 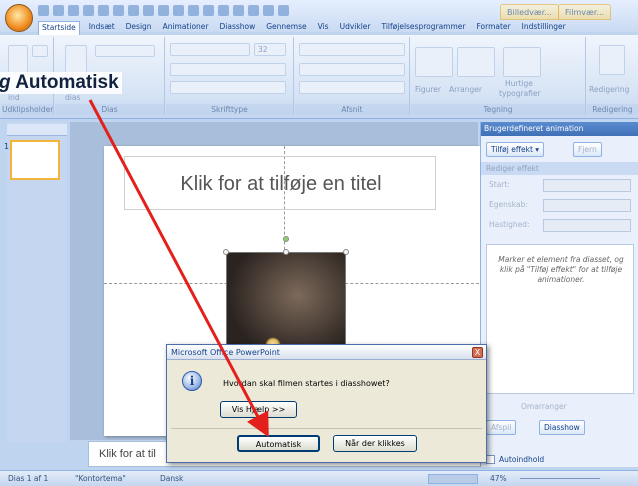 What do you see at coordinates (139, 28) in the screenshot?
I see `tab-design: Design` at bounding box center [139, 28].